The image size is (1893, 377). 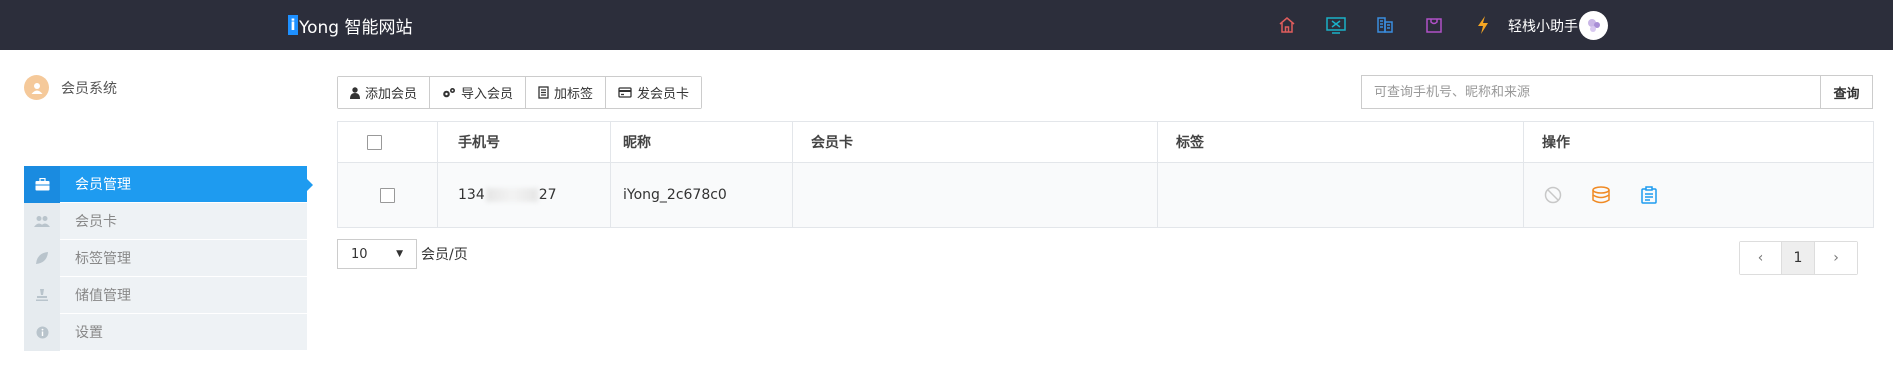 What do you see at coordinates (444, 255) in the screenshot?
I see `page-size-label: 会员/页` at bounding box center [444, 255].